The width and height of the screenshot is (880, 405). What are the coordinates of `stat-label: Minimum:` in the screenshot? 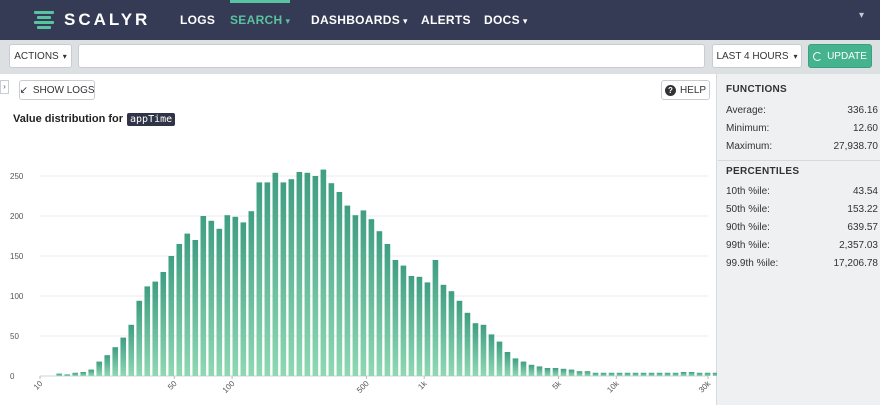 It's located at (748, 128).